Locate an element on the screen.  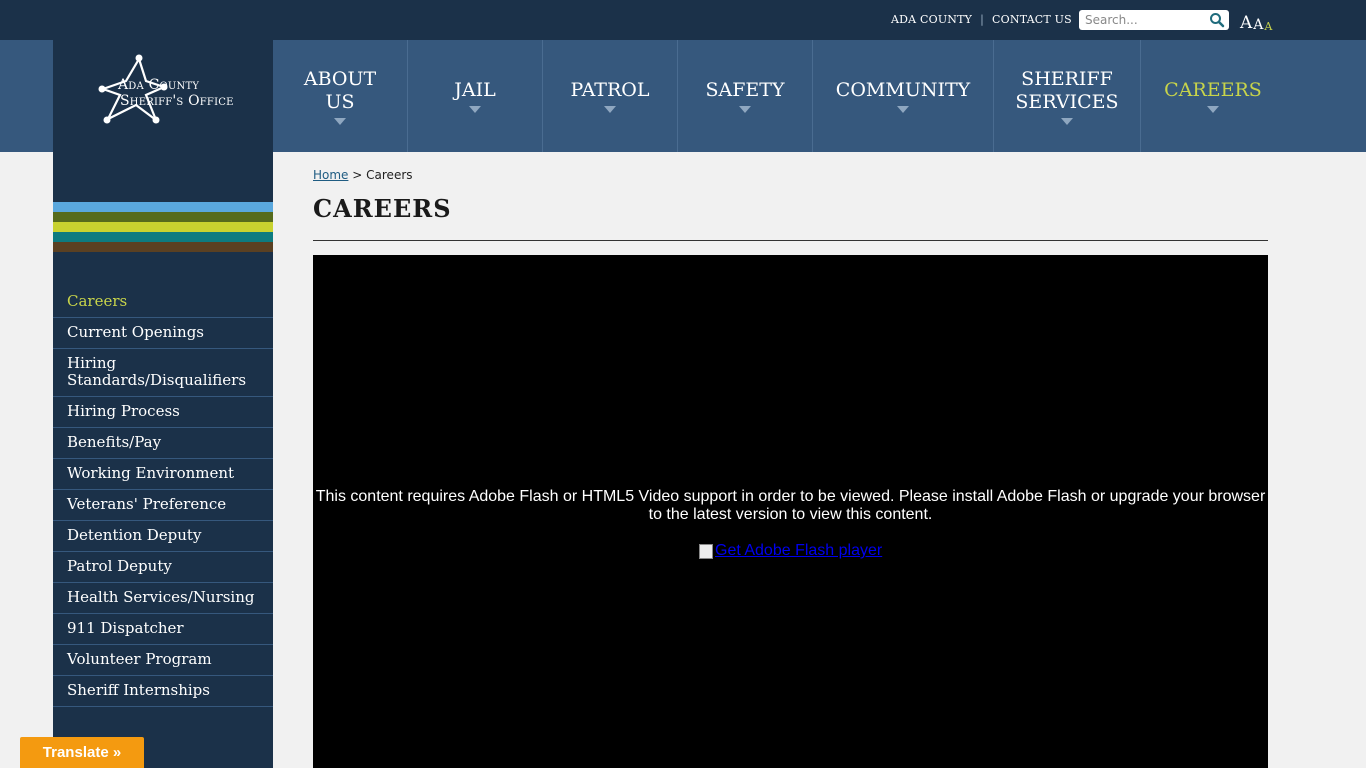
breadcrumb-current: Careers is located at coordinates (389, 175).